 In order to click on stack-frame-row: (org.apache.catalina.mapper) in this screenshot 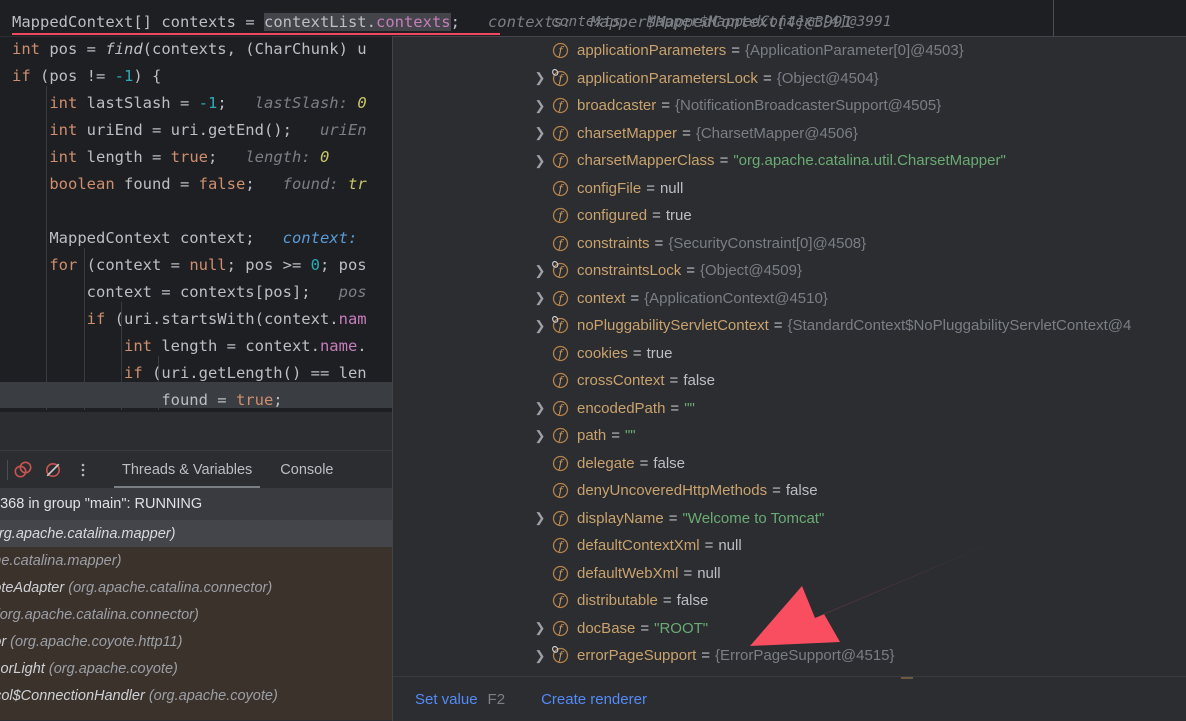, I will do `click(196, 533)`.